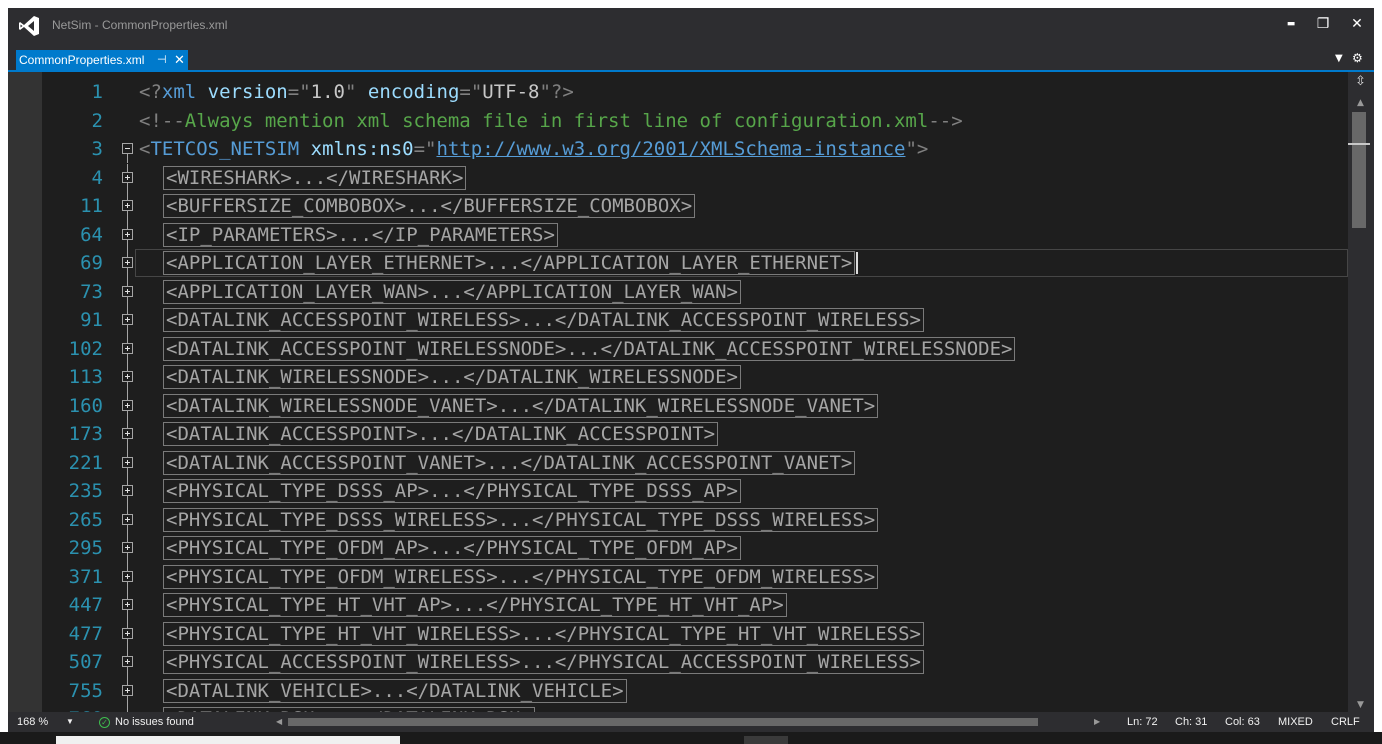  What do you see at coordinates (1295, 722) in the screenshot?
I see `whitespace-mode: MIXED` at bounding box center [1295, 722].